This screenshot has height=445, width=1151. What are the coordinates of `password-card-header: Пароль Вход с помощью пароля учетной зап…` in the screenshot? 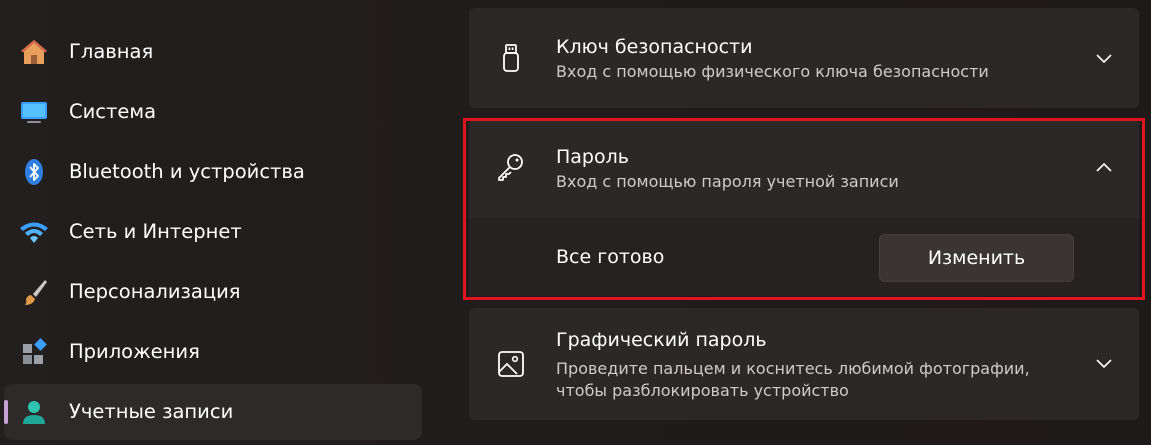 It's located at (804, 168).